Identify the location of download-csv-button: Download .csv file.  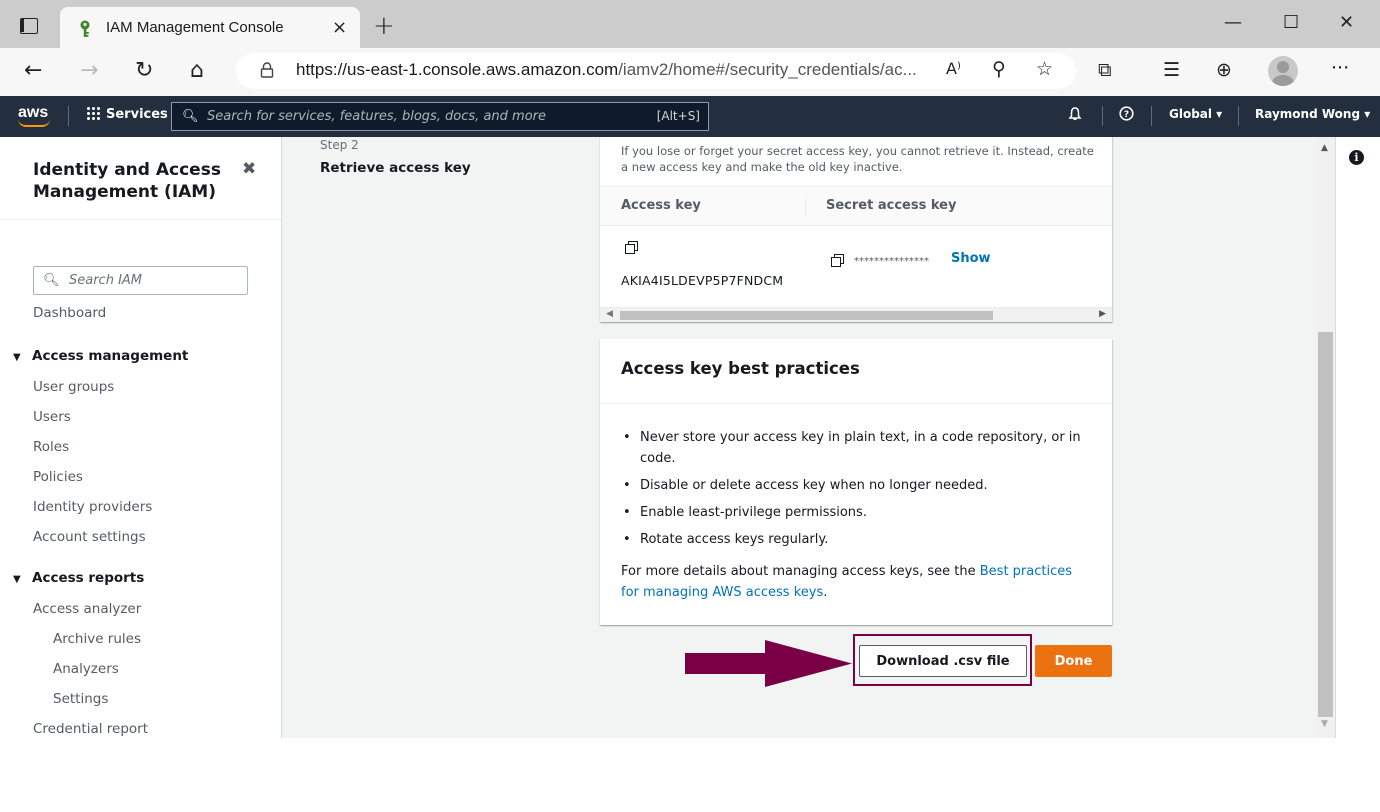
(943, 661).